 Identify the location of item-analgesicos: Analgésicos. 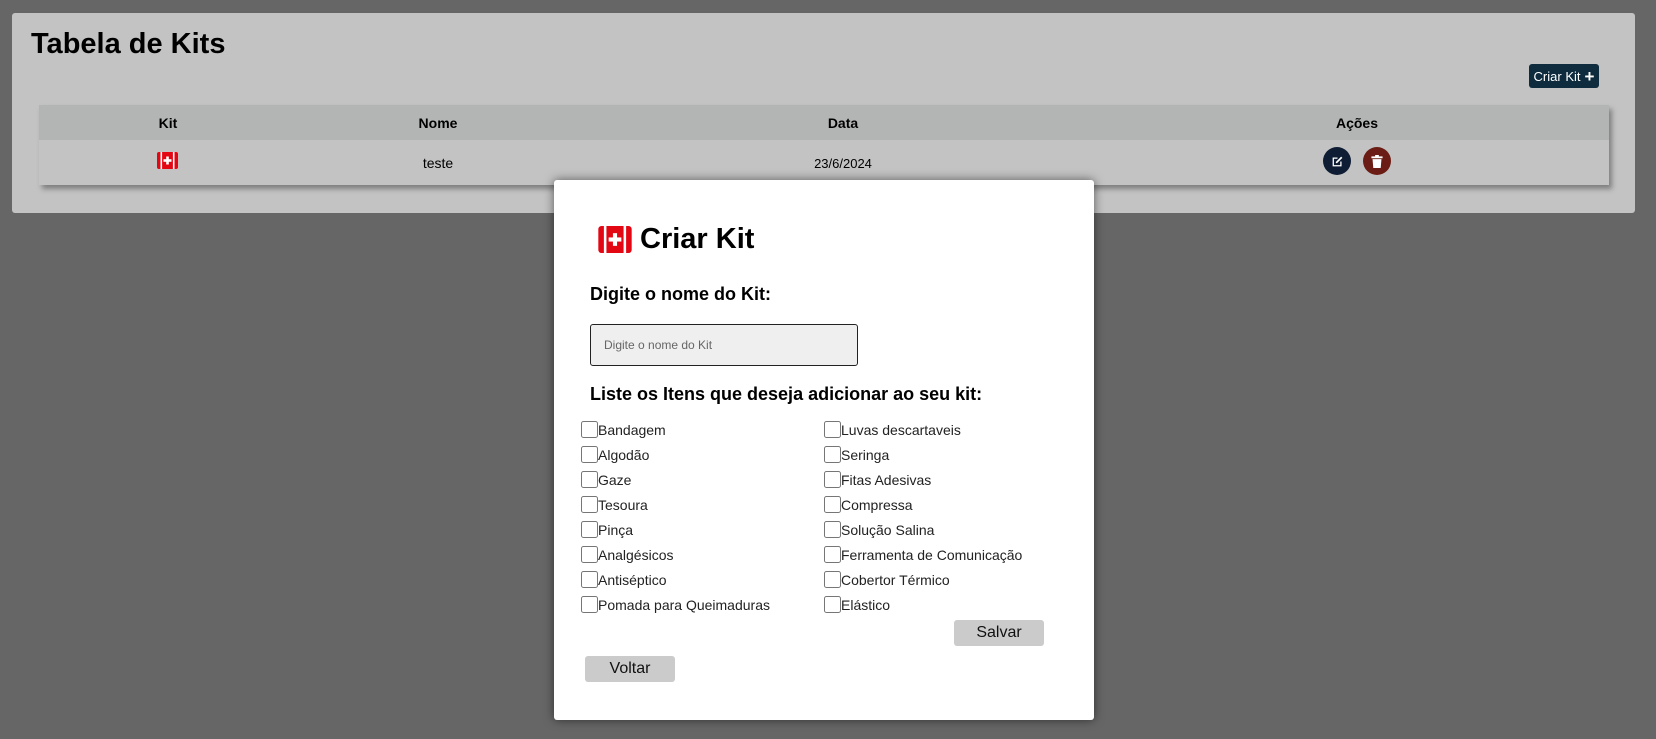
(675, 554).